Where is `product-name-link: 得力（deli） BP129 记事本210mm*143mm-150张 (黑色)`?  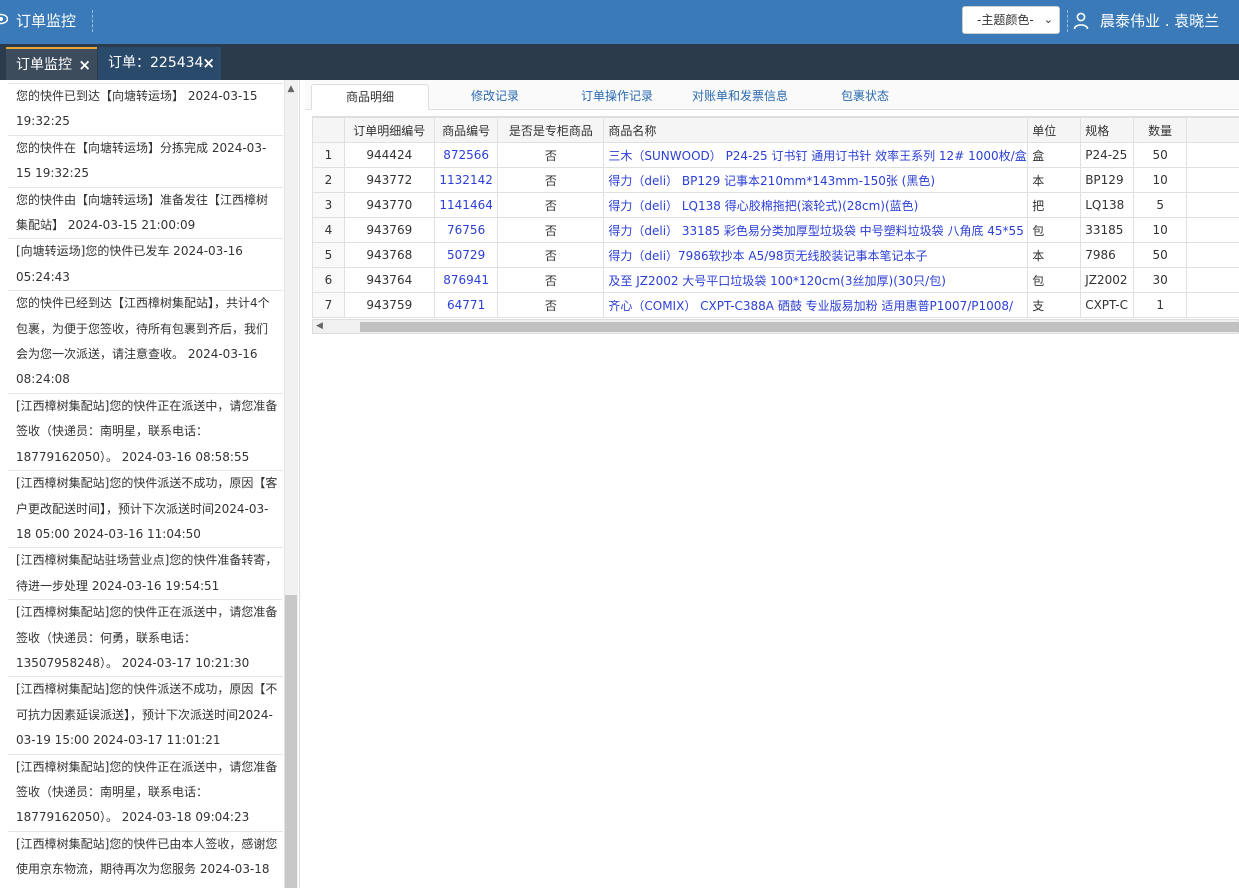
product-name-link: 得力（deli） BP129 记事本210mm*143mm-150张 (黑色) is located at coordinates (816, 180).